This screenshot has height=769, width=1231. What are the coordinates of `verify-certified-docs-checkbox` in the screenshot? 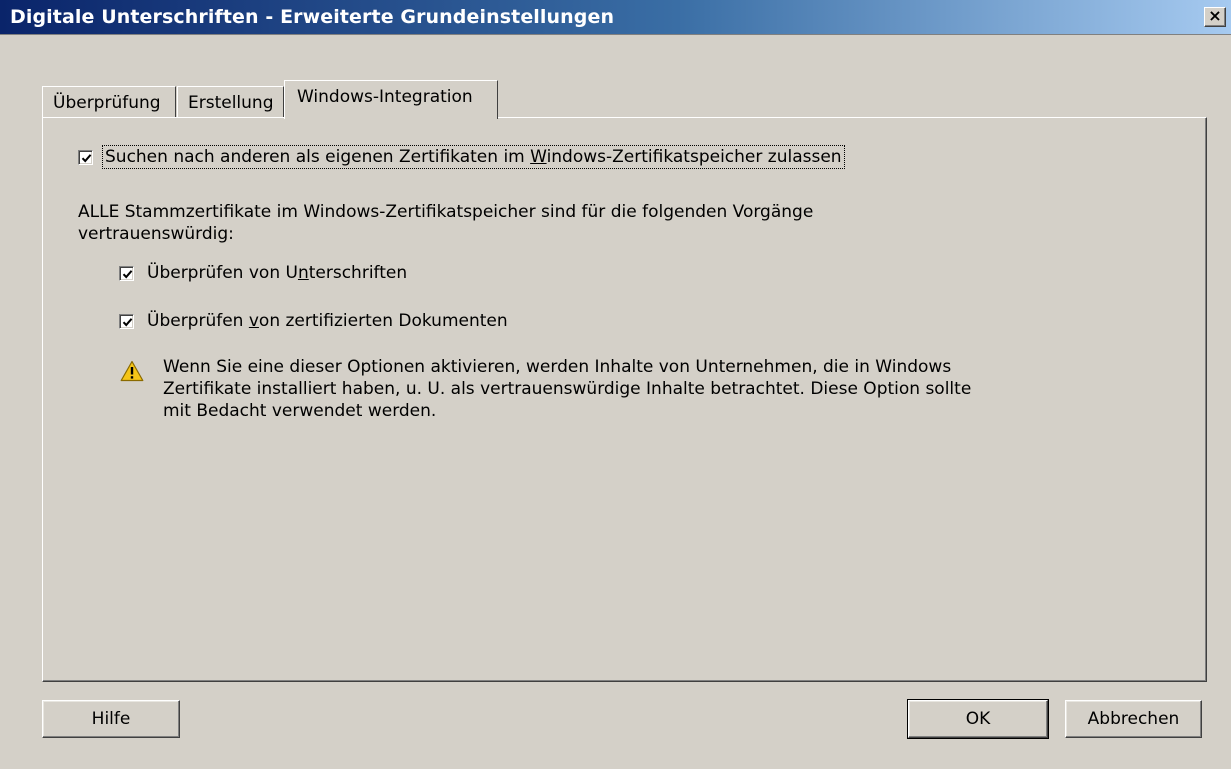 It's located at (126, 321).